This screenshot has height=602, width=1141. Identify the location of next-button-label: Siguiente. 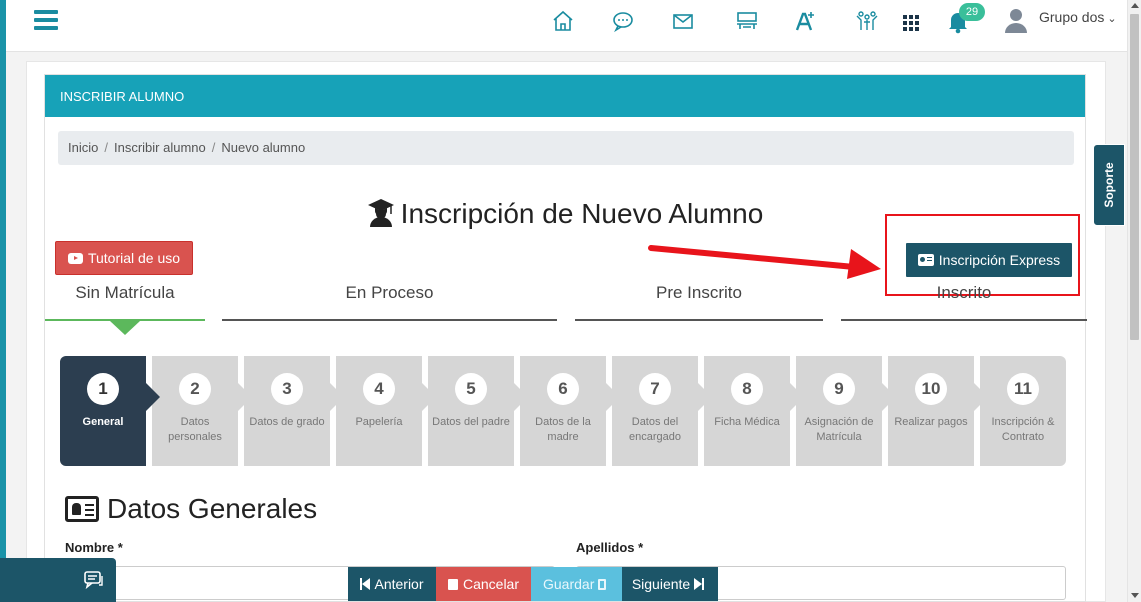
(661, 584).